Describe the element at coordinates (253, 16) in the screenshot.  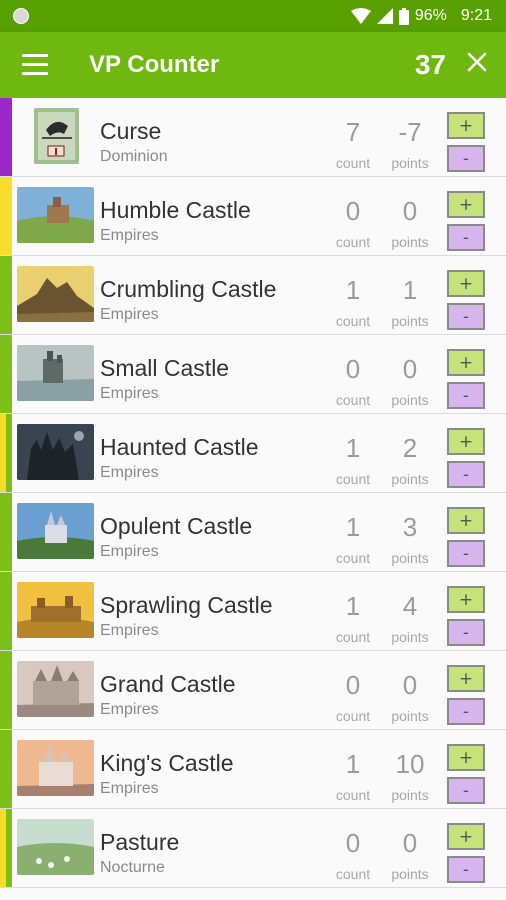
I see `status-bar: 96% 9:21` at that location.